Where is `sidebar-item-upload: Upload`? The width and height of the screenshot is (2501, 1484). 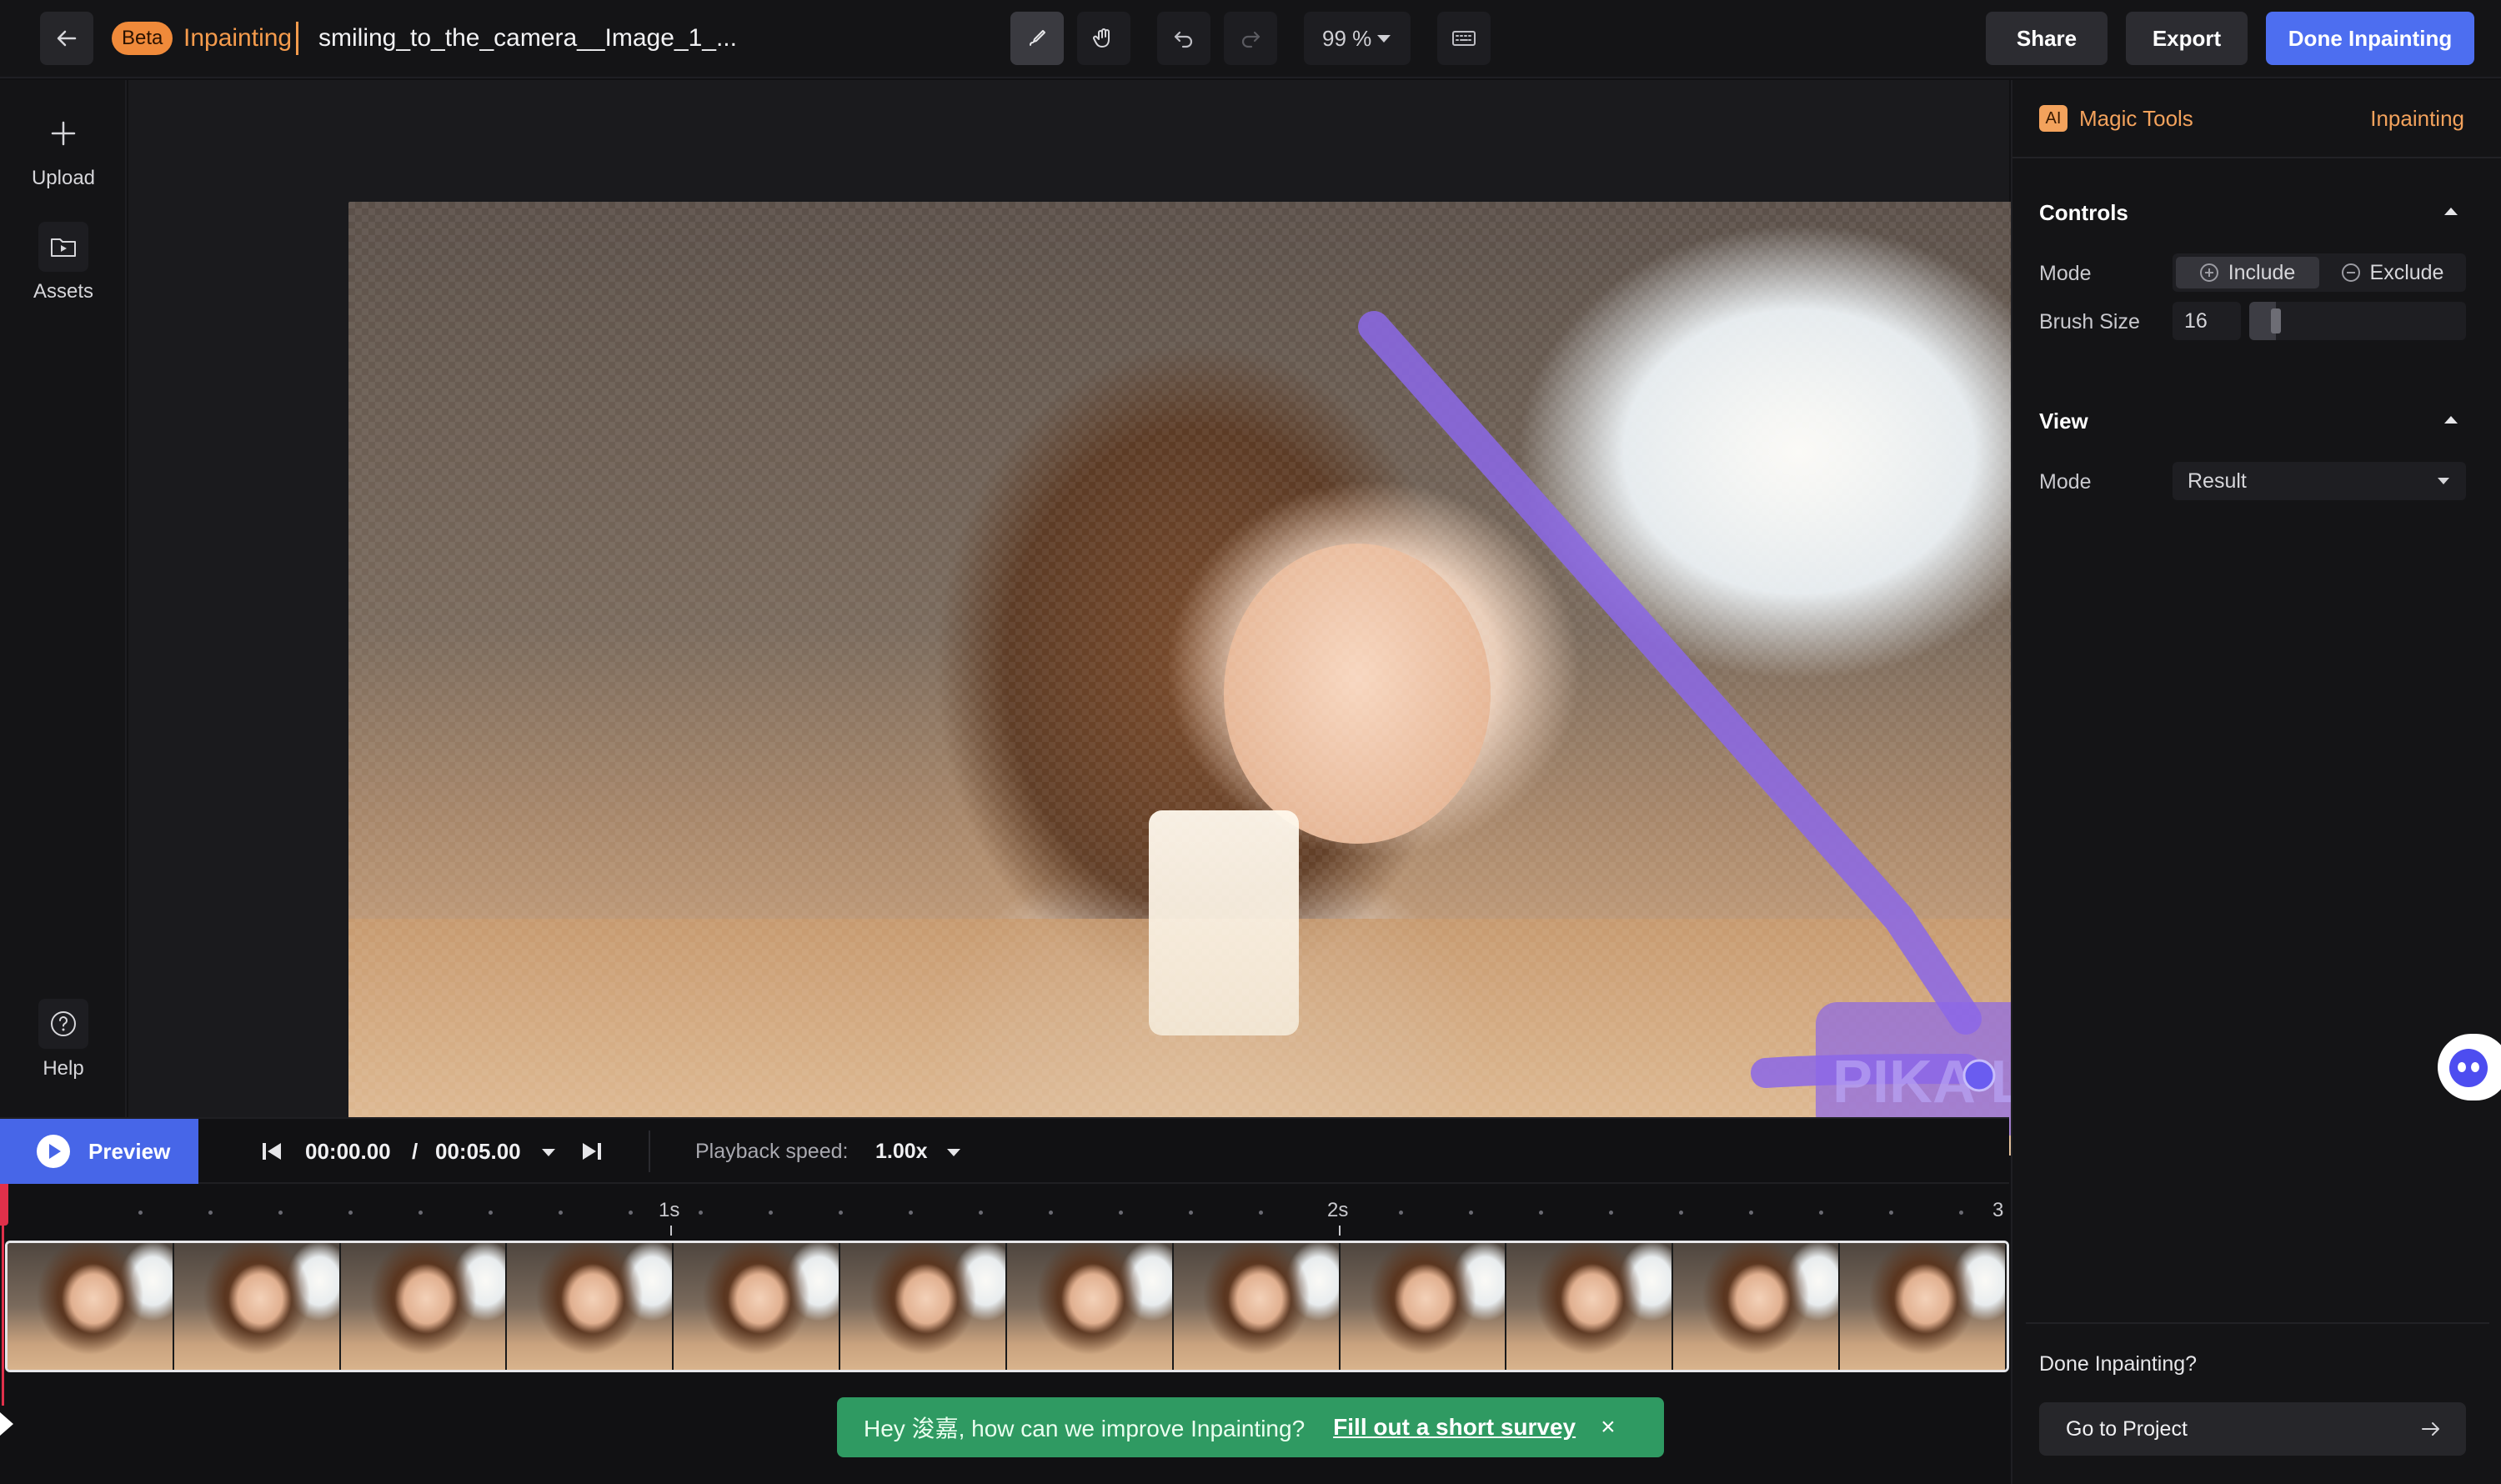 sidebar-item-upload: Upload is located at coordinates (64, 149).